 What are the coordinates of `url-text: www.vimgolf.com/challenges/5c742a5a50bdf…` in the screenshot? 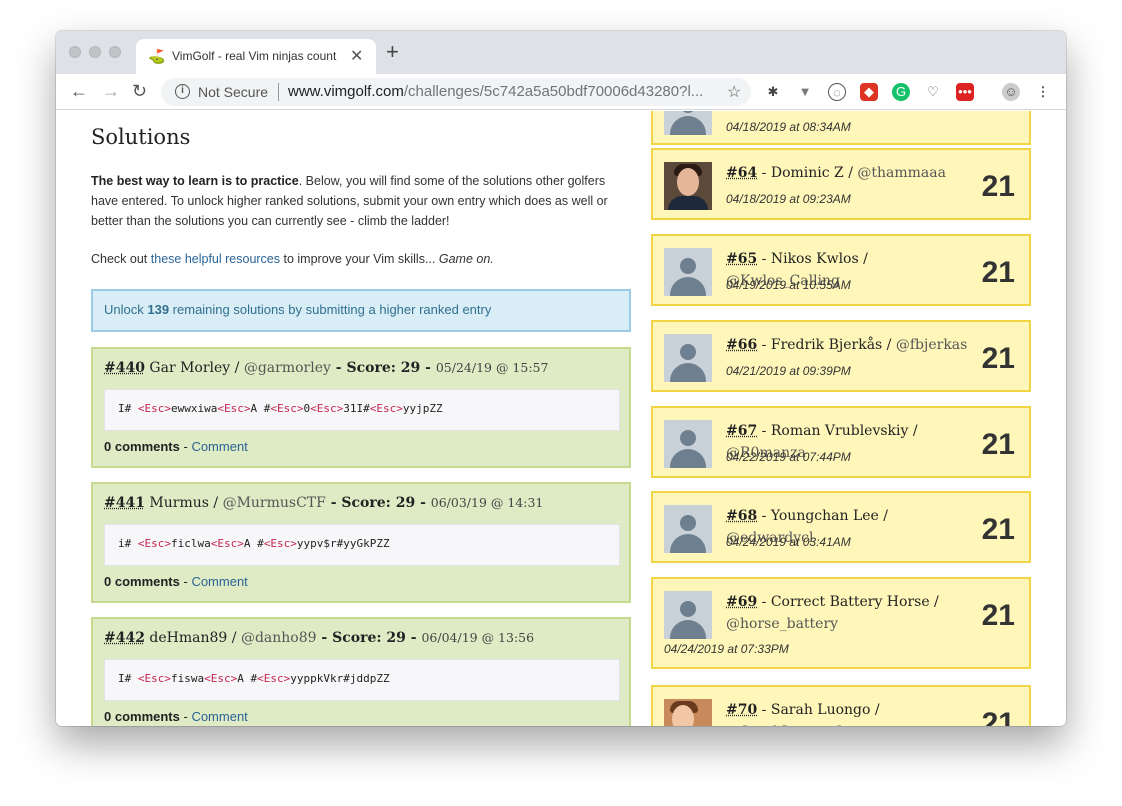 It's located at (495, 91).